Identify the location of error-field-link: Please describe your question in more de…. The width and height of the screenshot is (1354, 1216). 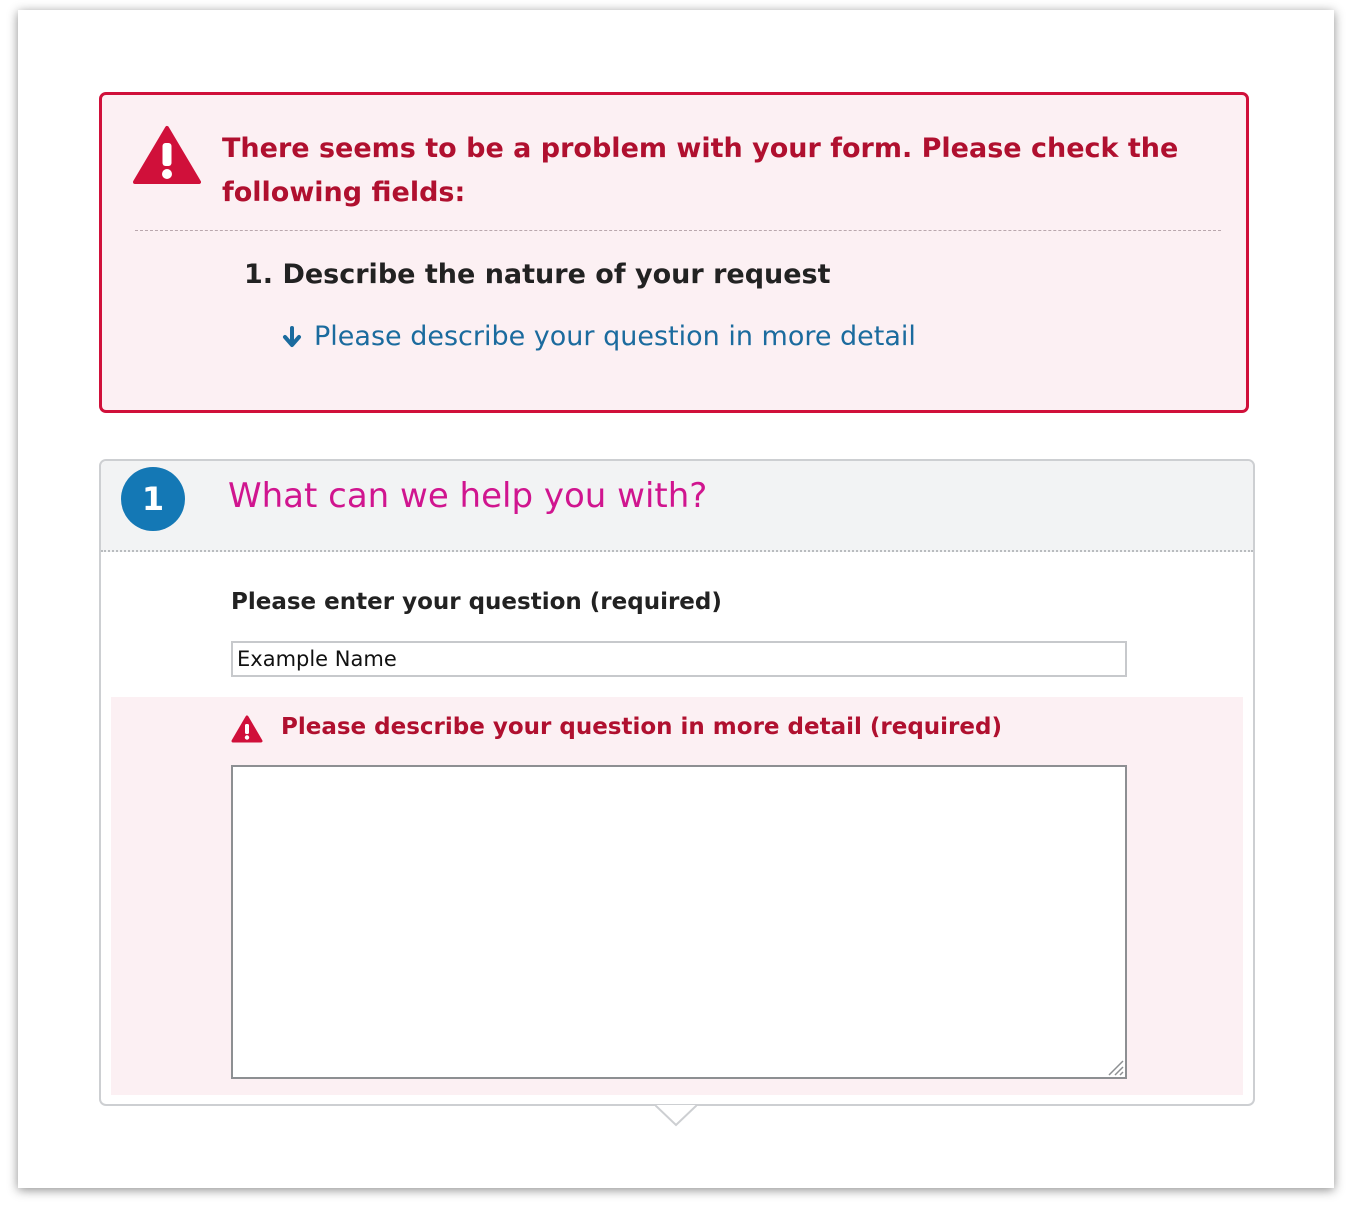
(599, 337).